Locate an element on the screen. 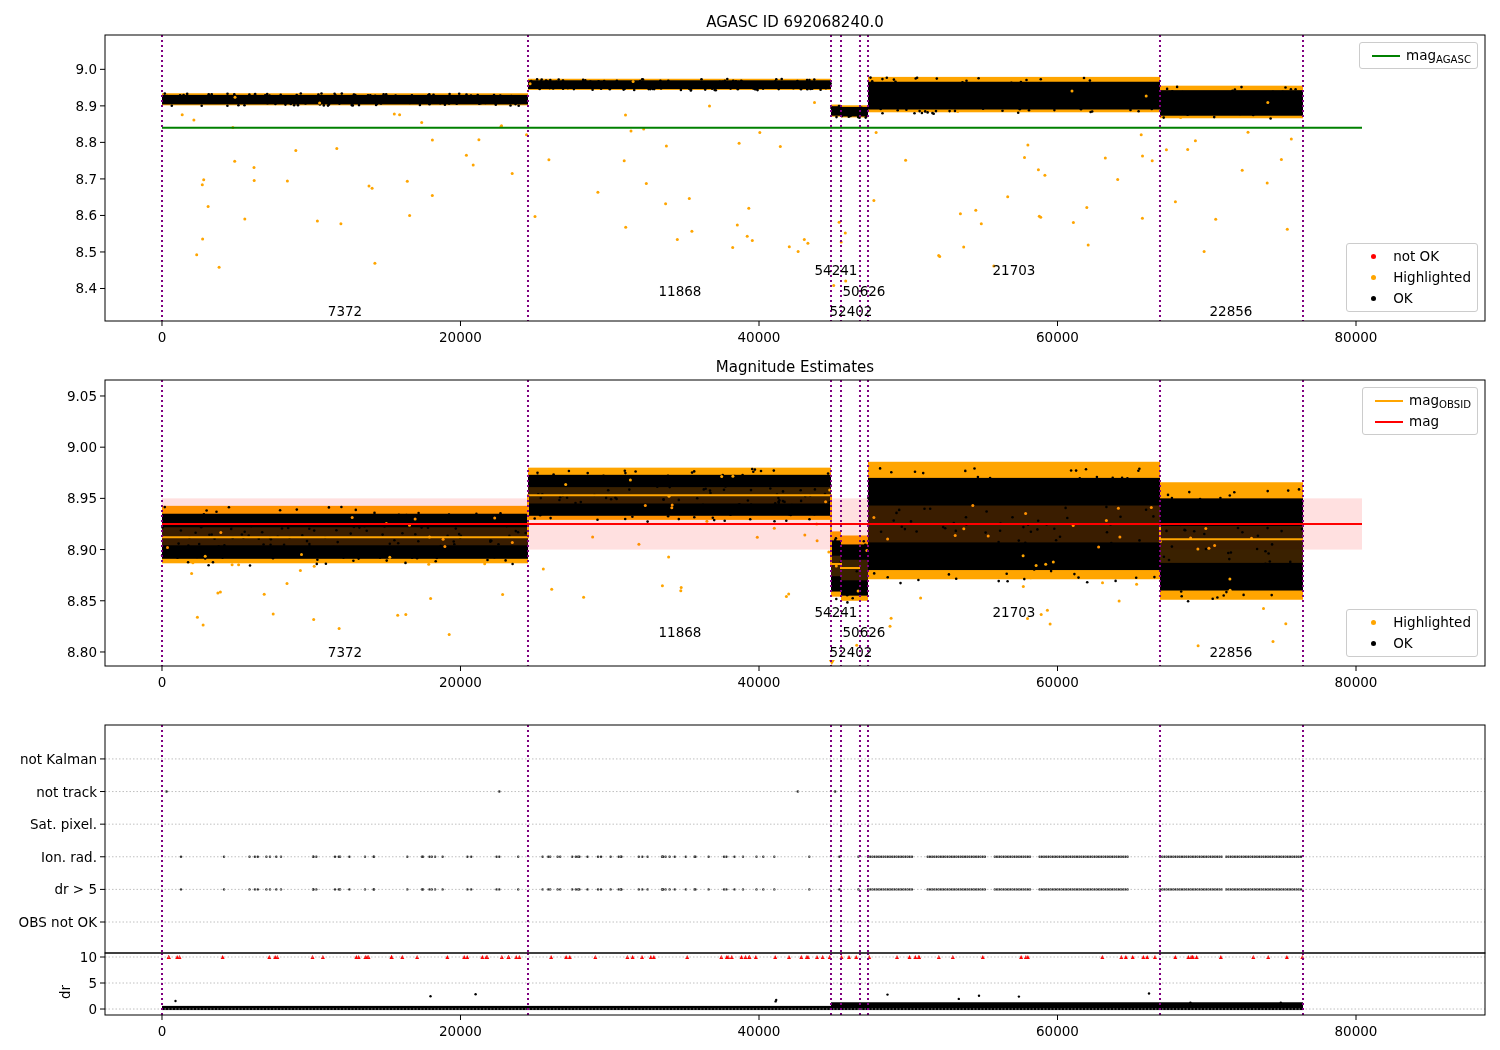 The width and height of the screenshot is (1500, 1050). y-tick-label: 8.4 is located at coordinates (86, 288).